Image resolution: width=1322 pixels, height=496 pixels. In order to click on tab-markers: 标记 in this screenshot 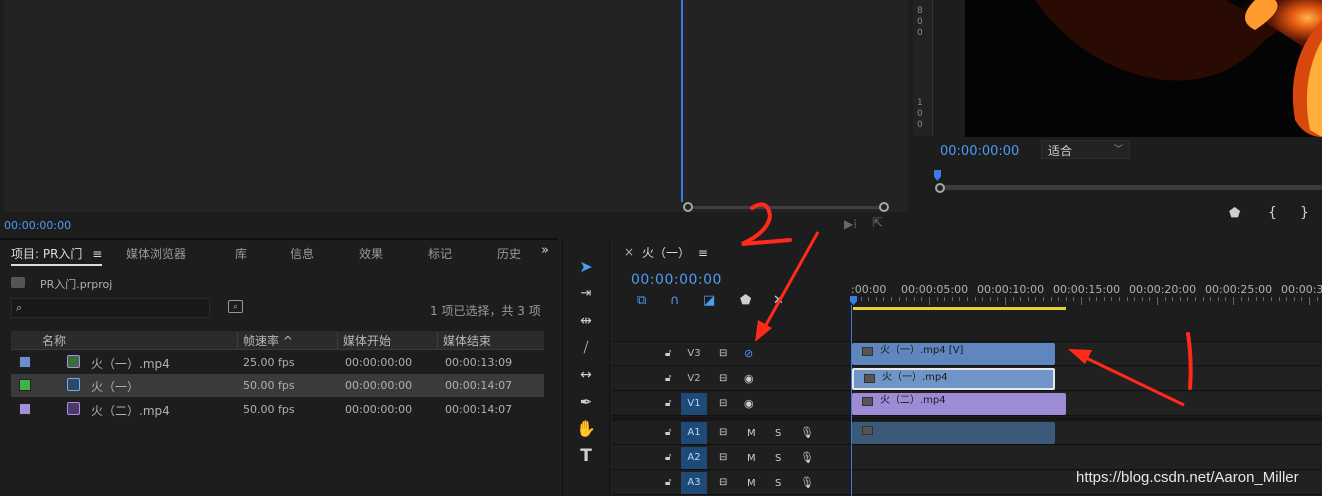, I will do `click(440, 253)`.